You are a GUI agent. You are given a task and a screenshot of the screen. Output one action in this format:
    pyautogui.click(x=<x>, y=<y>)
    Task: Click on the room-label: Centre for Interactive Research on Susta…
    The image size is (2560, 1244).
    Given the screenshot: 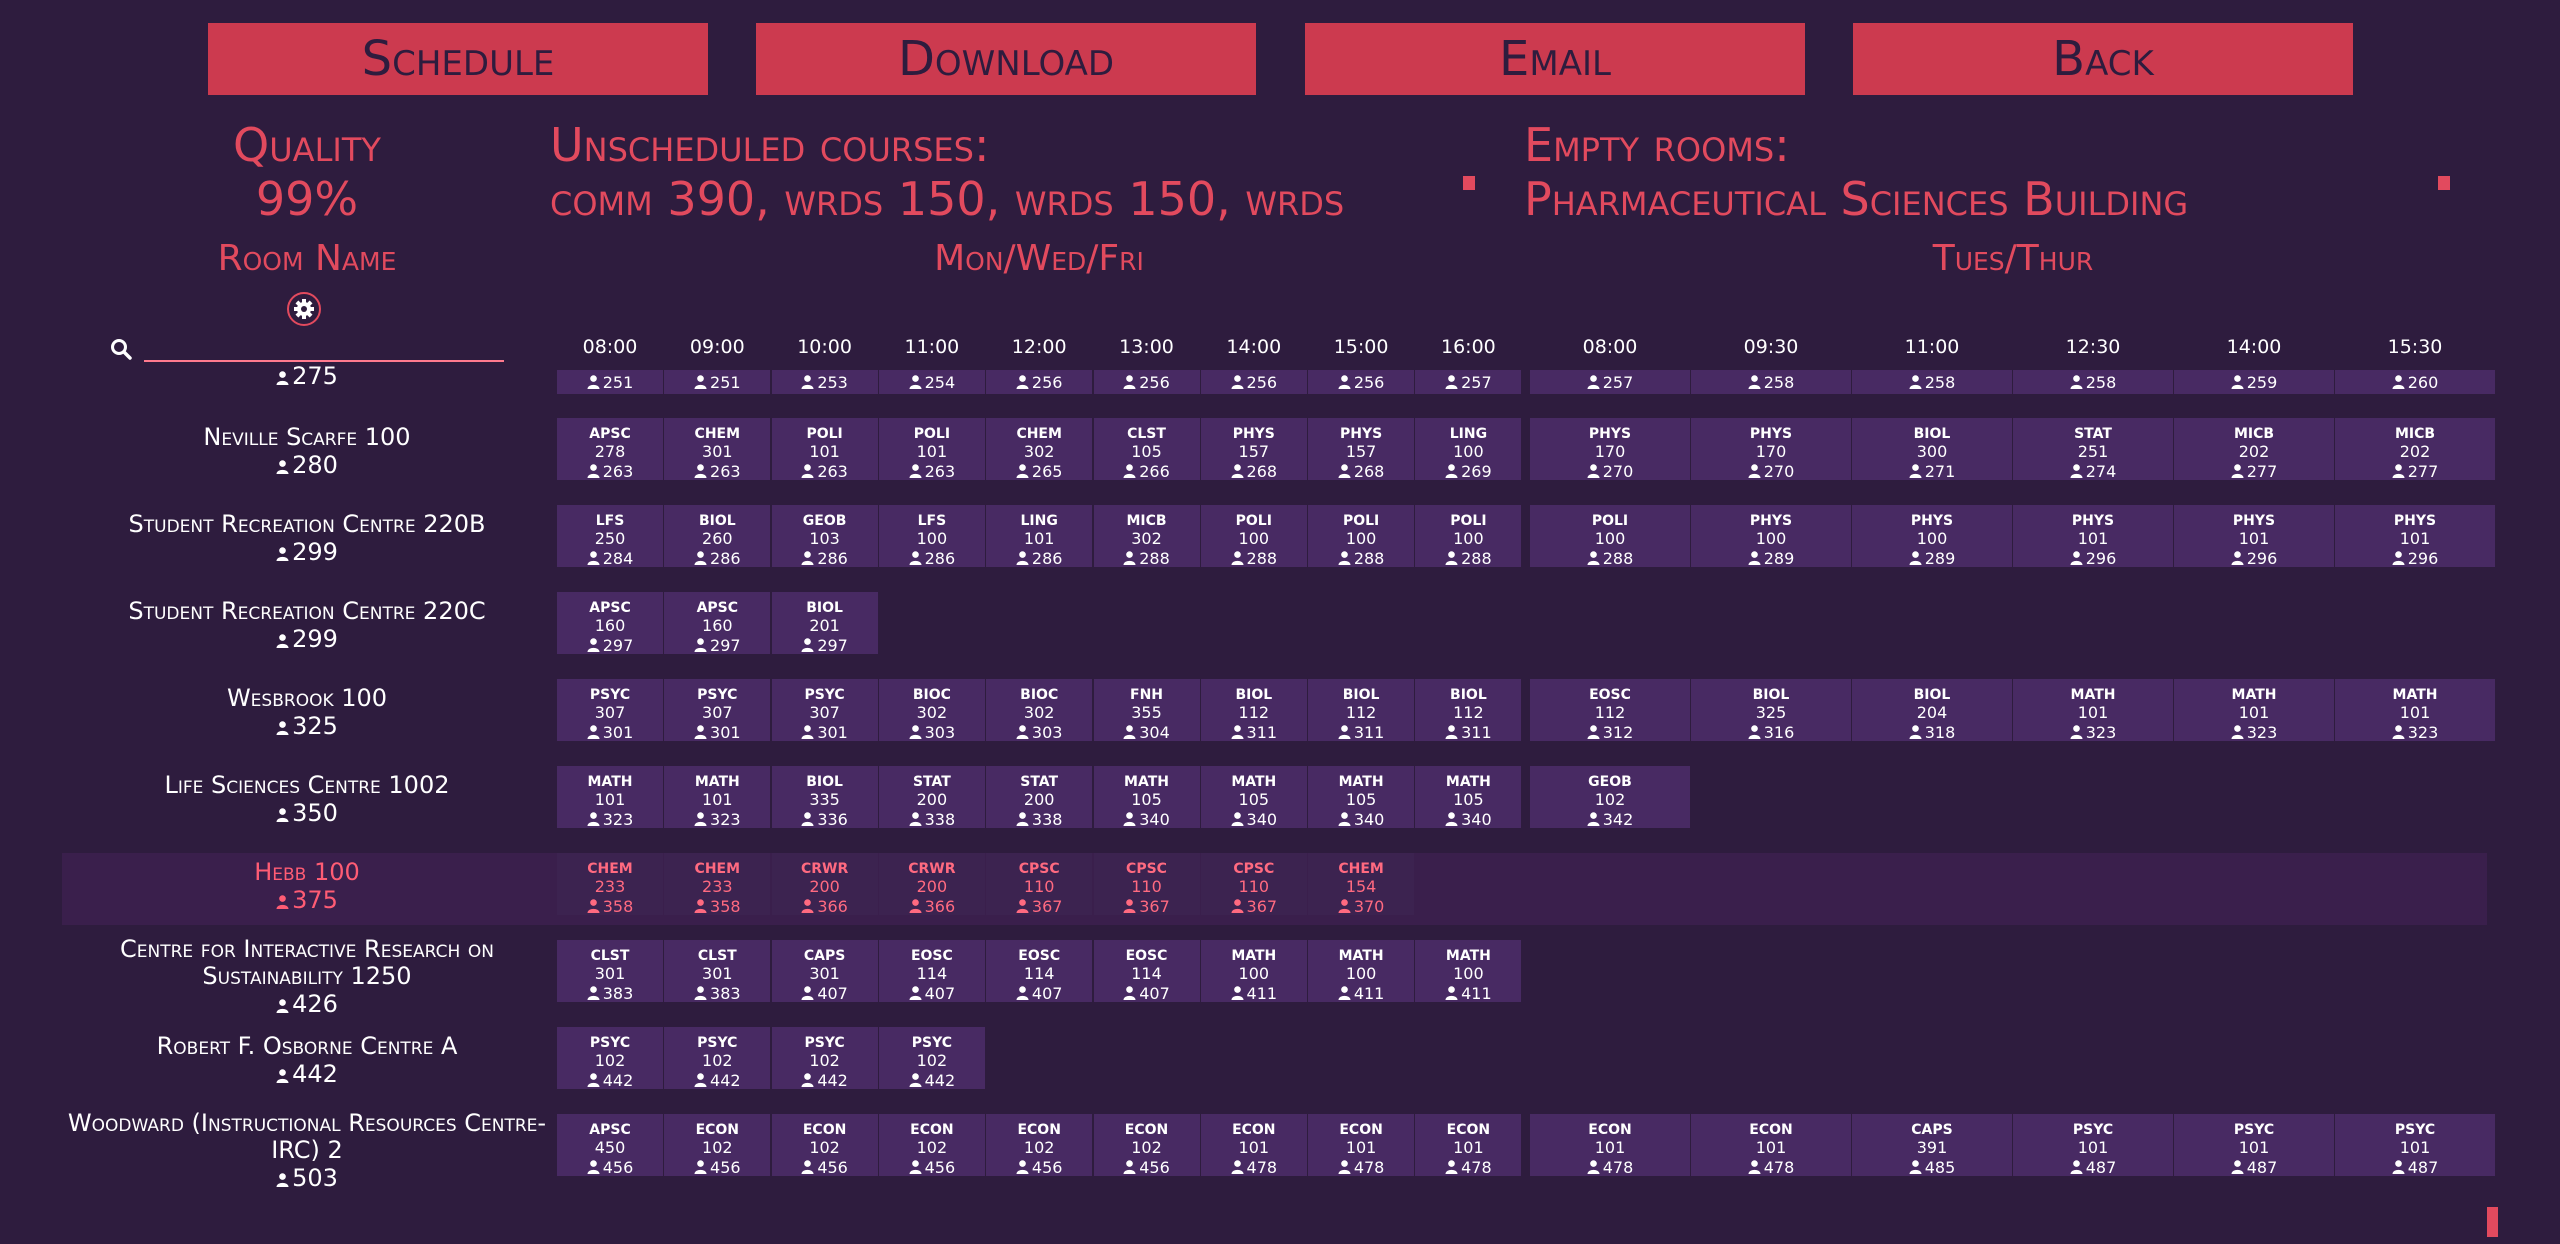 What is the action you would take?
    pyautogui.click(x=307, y=977)
    